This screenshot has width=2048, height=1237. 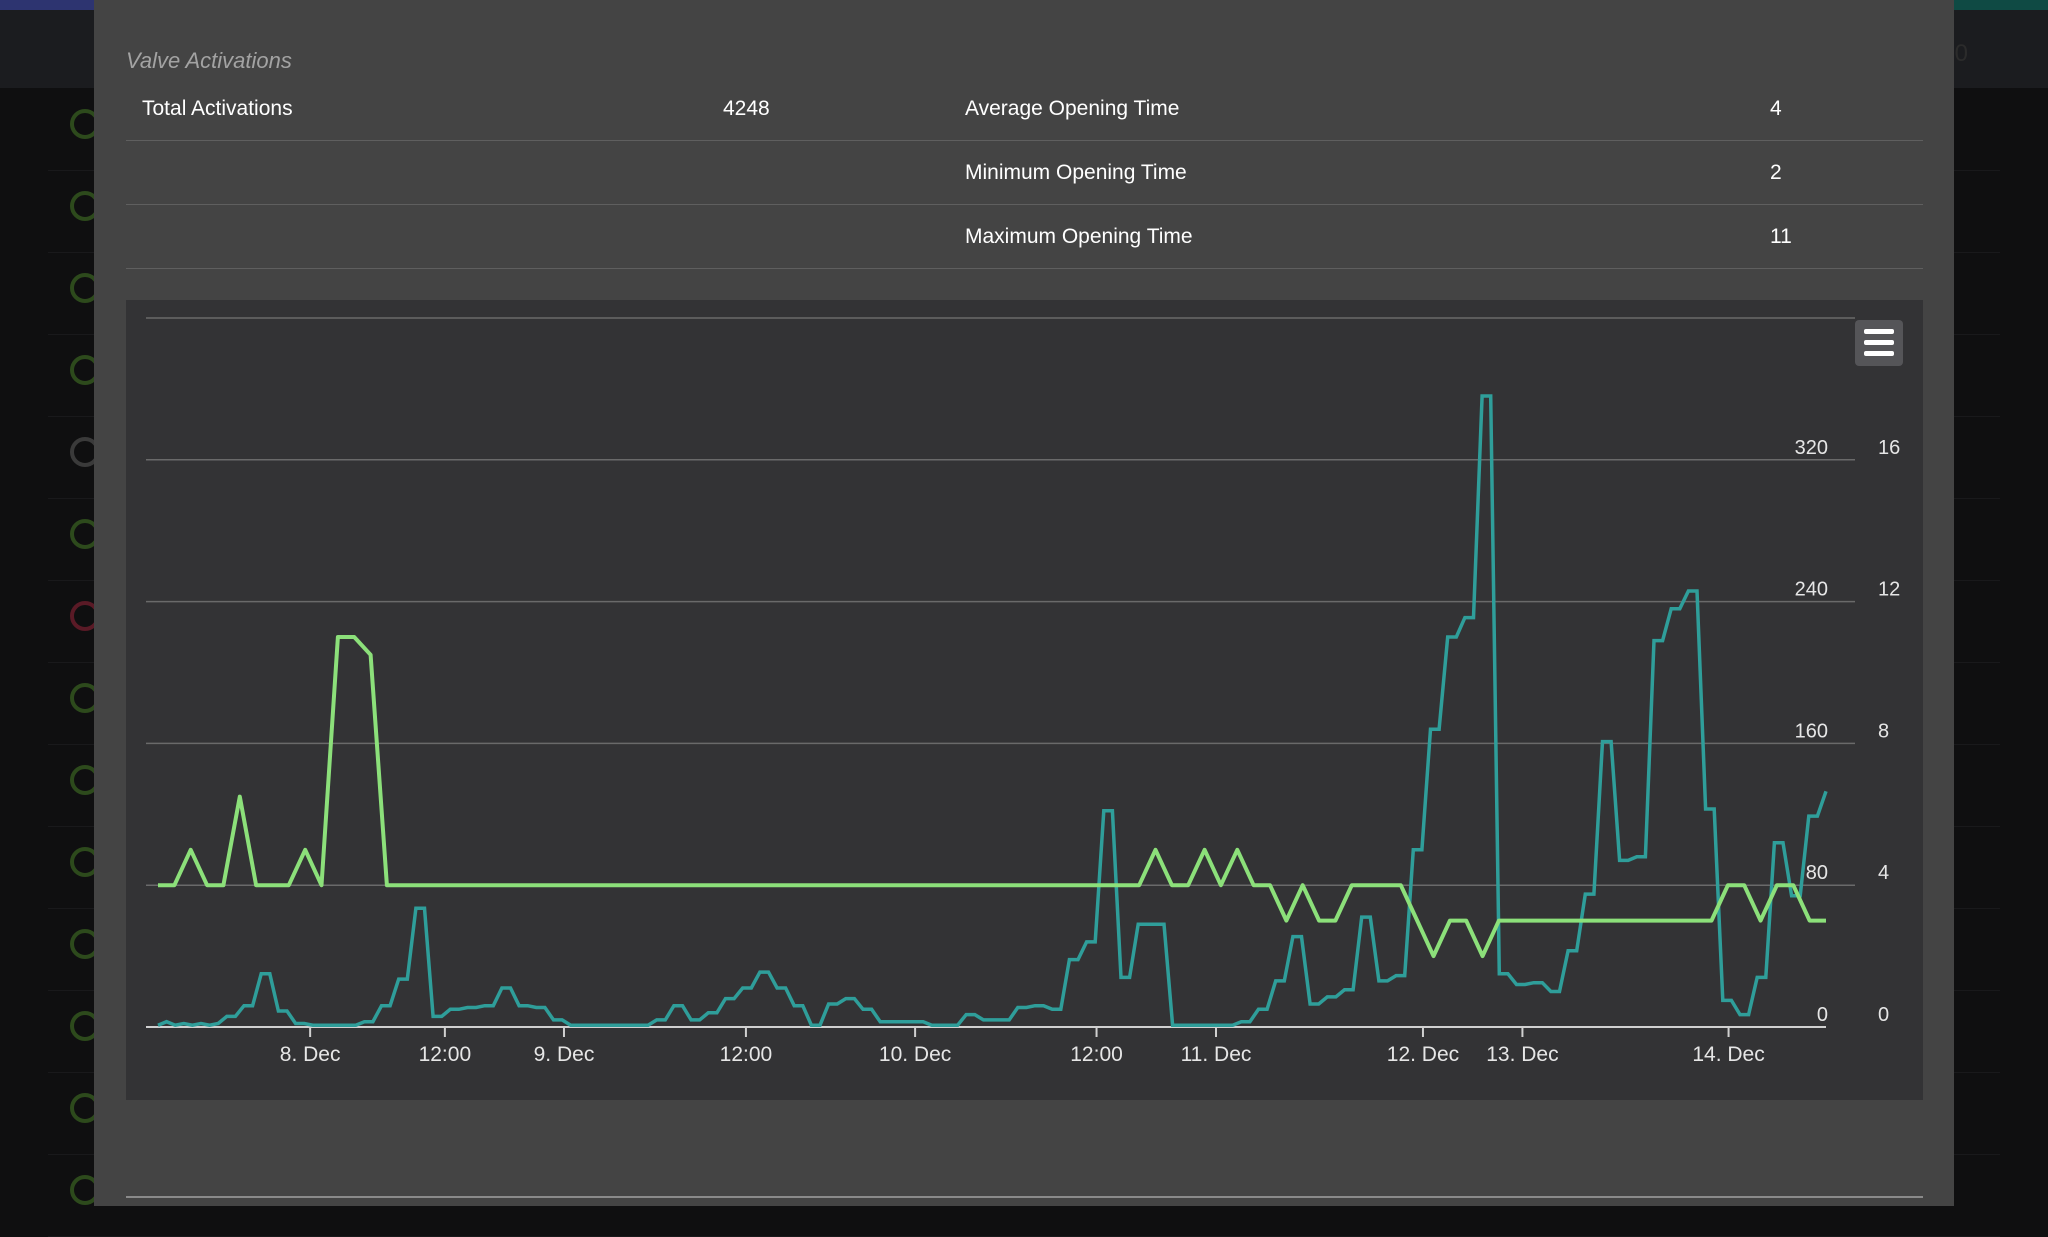 I want to click on background-number: 0, so click(x=1961, y=53).